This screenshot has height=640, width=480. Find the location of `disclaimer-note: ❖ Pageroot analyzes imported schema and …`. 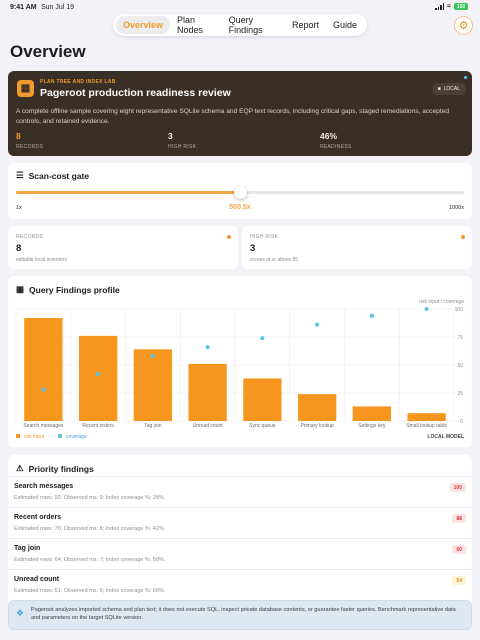

disclaimer-note: ❖ Pageroot analyzes imported schema and … is located at coordinates (240, 615).